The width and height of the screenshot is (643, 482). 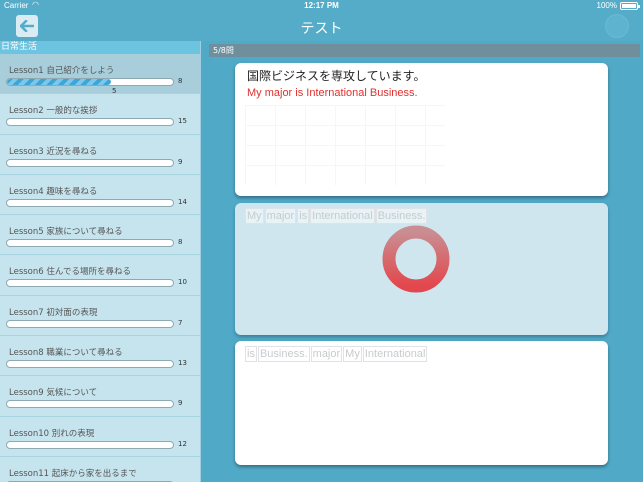 I want to click on lesson-item: Lesson10 別れの表現 12, so click(x=100, y=436).